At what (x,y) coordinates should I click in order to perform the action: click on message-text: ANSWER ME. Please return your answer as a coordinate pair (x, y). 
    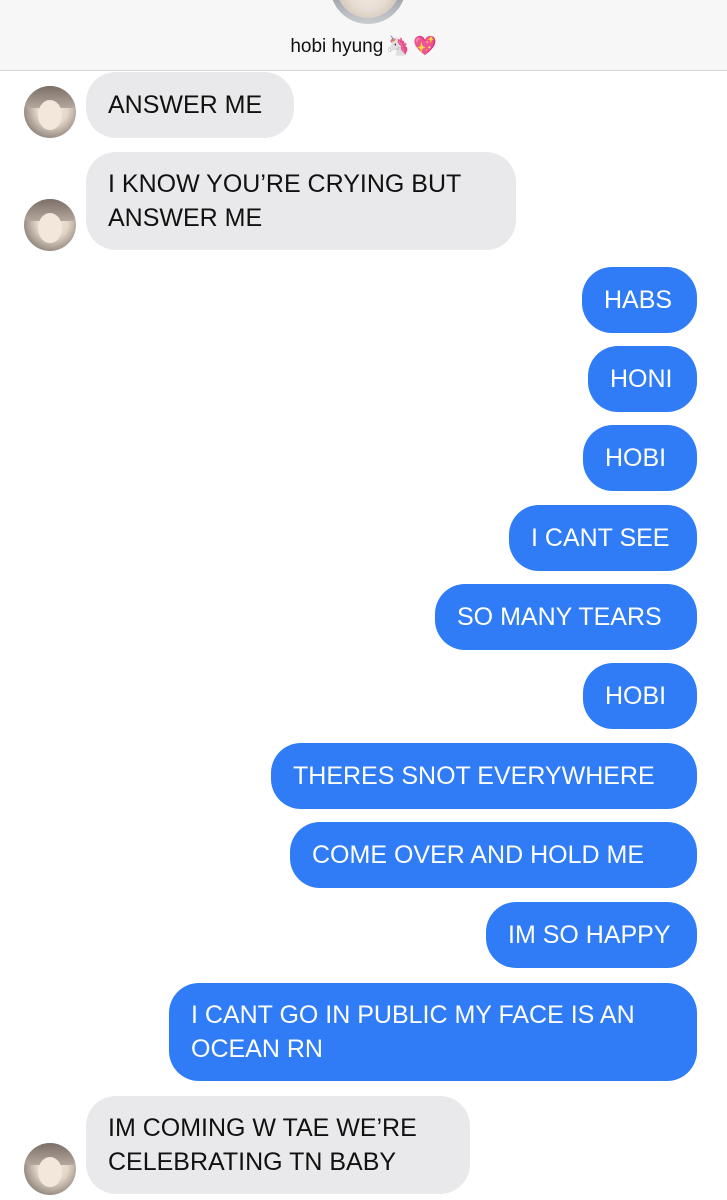
    Looking at the image, I should click on (185, 105).